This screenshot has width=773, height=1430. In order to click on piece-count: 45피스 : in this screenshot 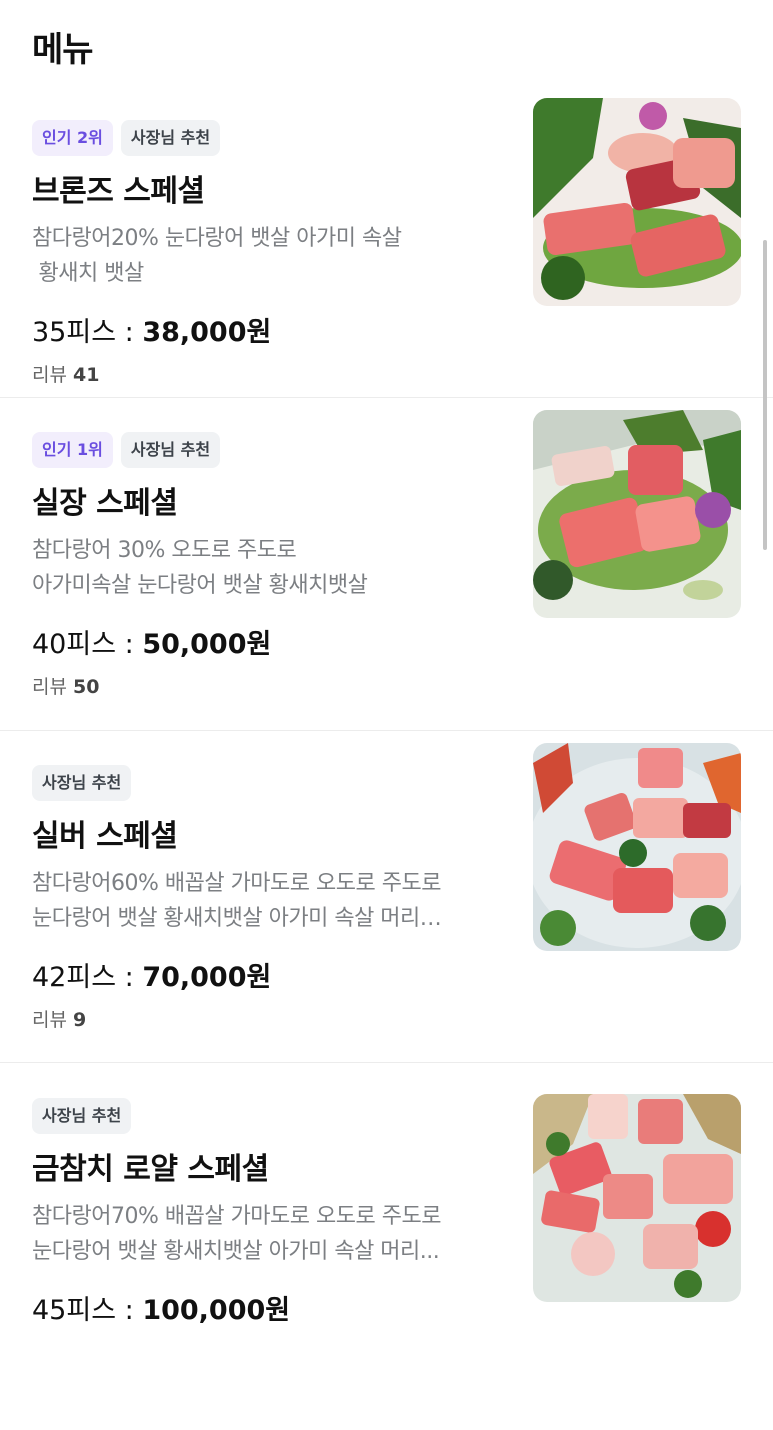, I will do `click(83, 1310)`.